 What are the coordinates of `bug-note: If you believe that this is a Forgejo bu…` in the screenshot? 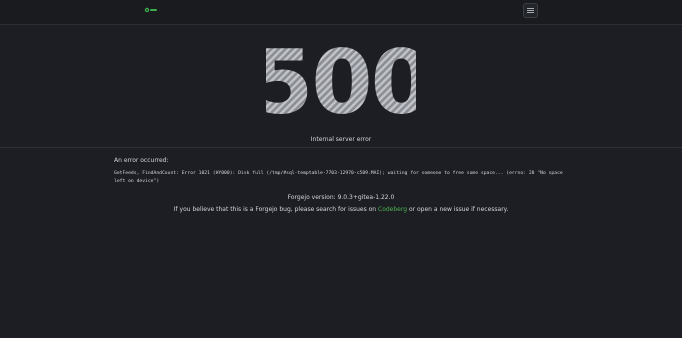 It's located at (341, 209).